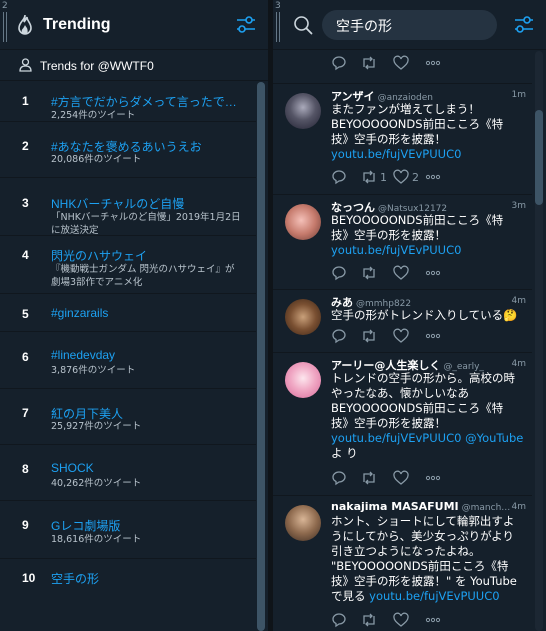 The height and width of the screenshot is (631, 546). What do you see at coordinates (25, 314) in the screenshot?
I see `trend-rank: 5` at bounding box center [25, 314].